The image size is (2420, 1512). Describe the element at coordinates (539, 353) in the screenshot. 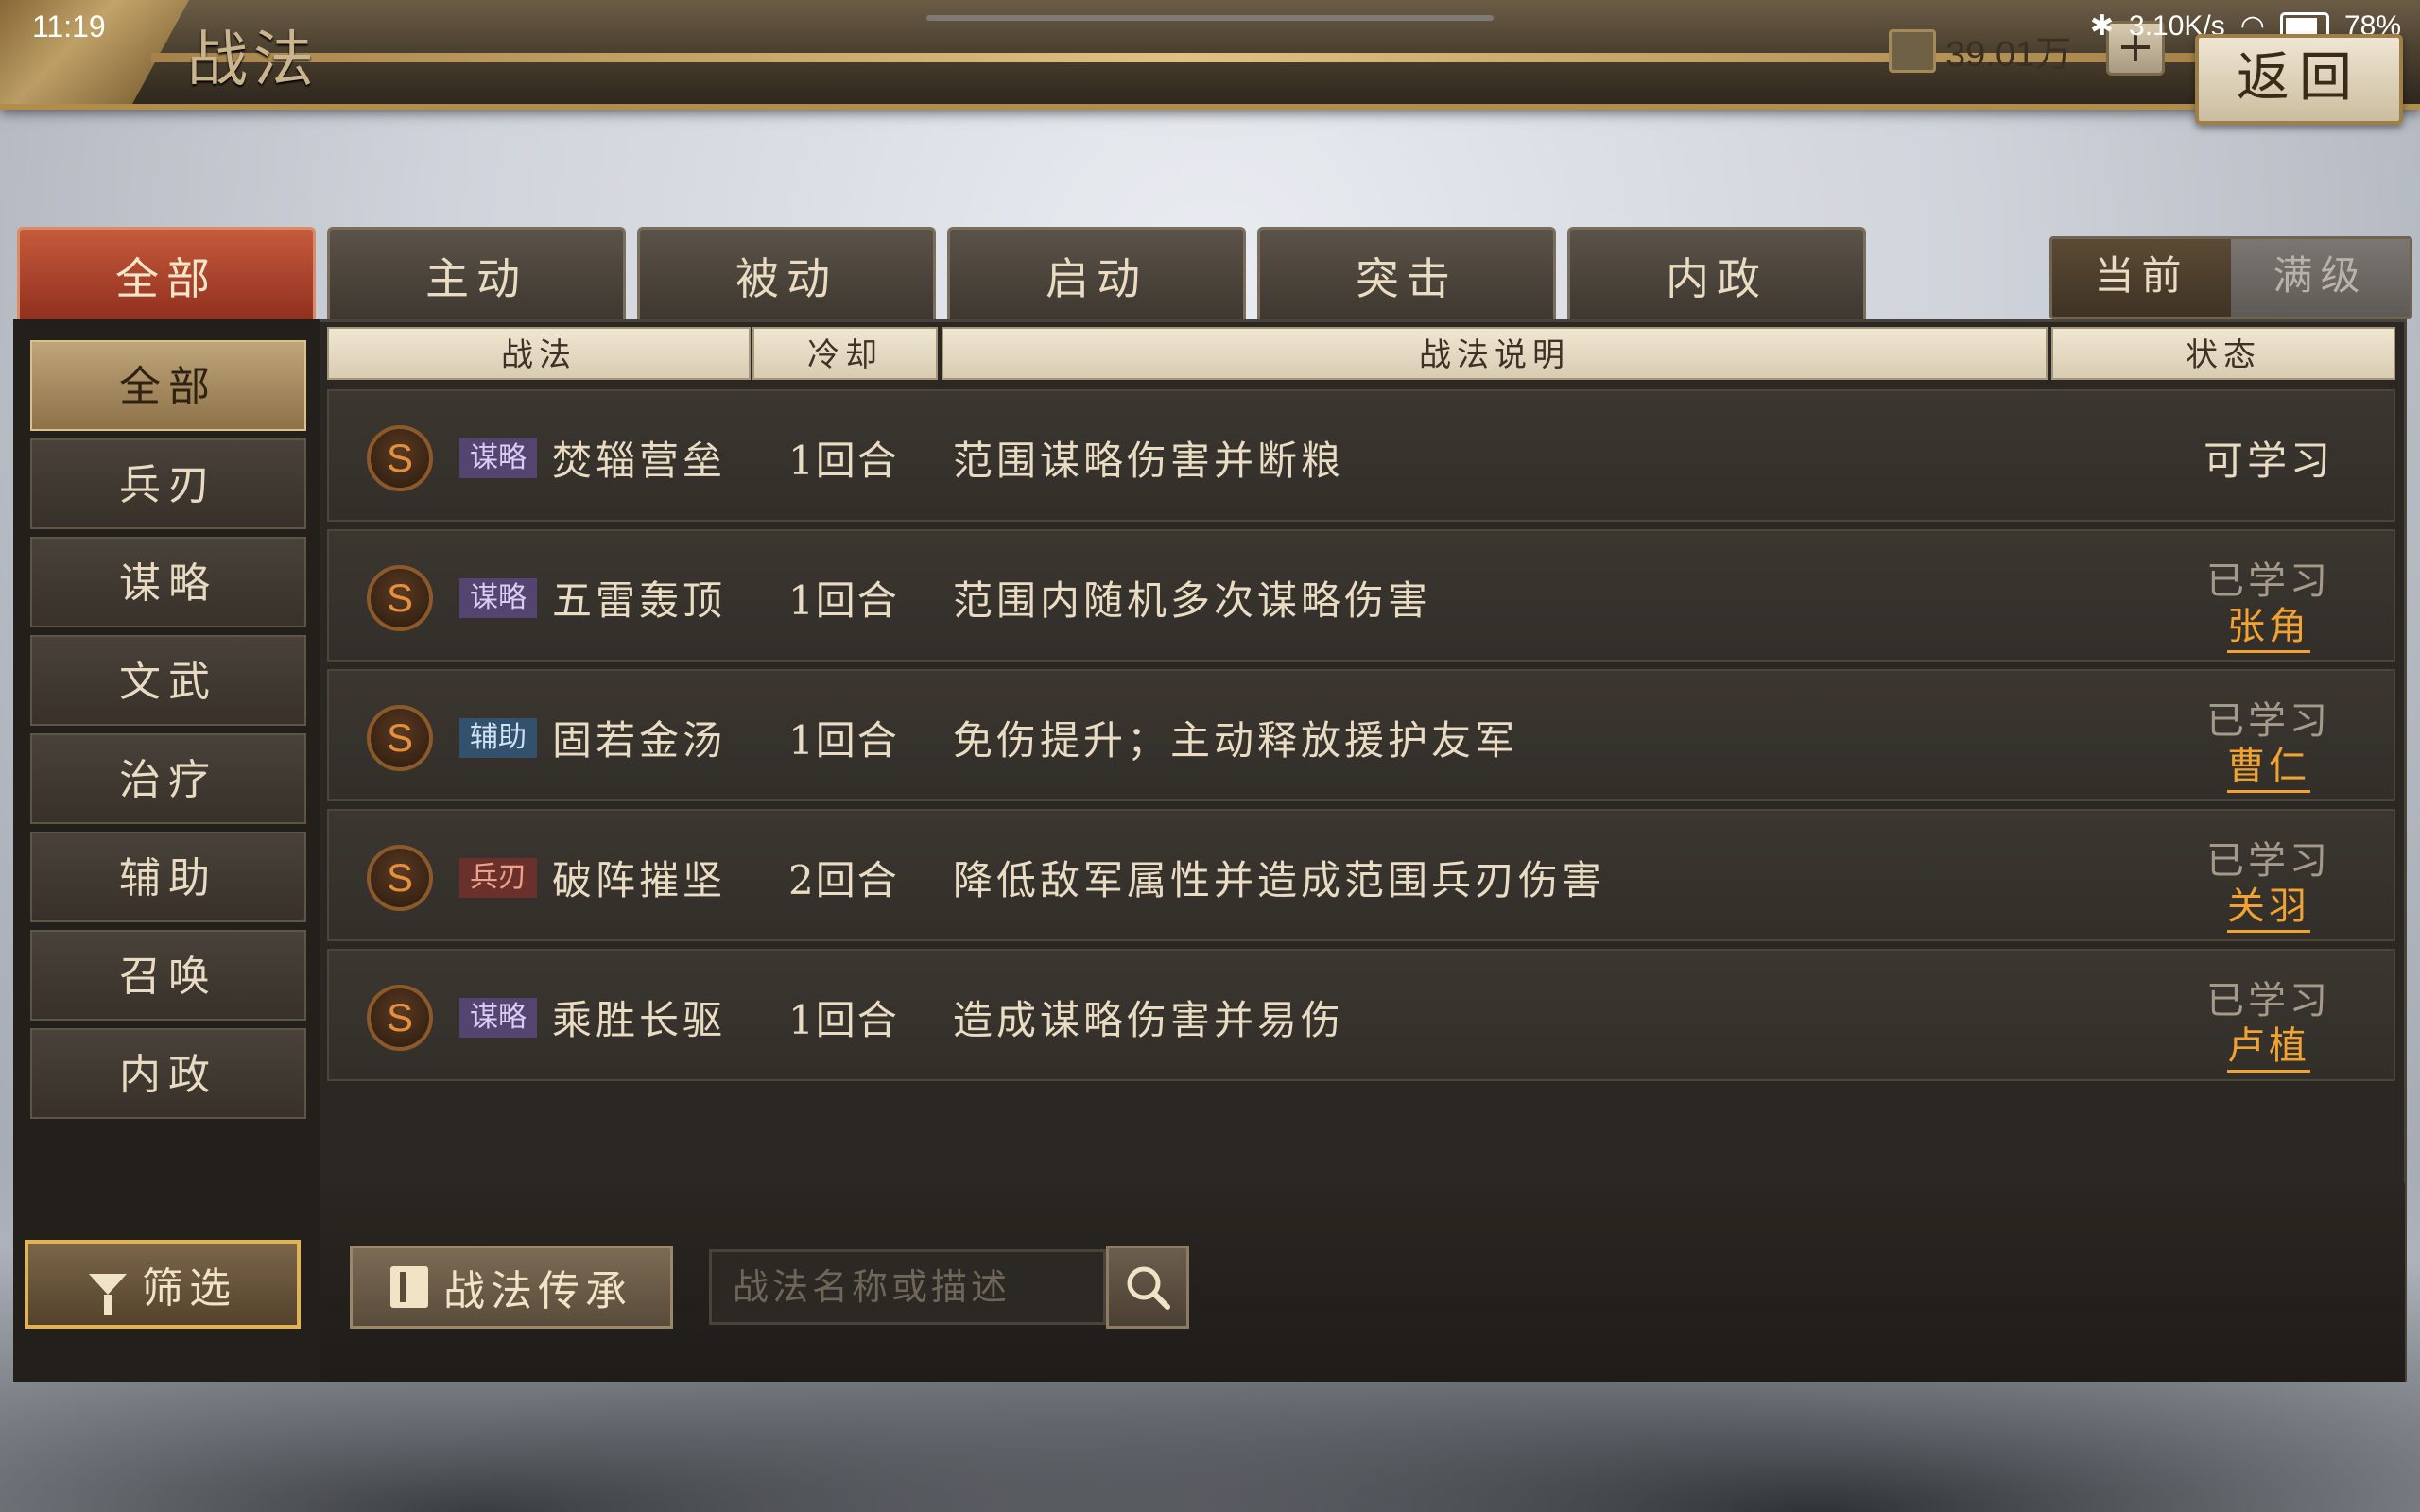

I see `header-skill: 战法` at that location.